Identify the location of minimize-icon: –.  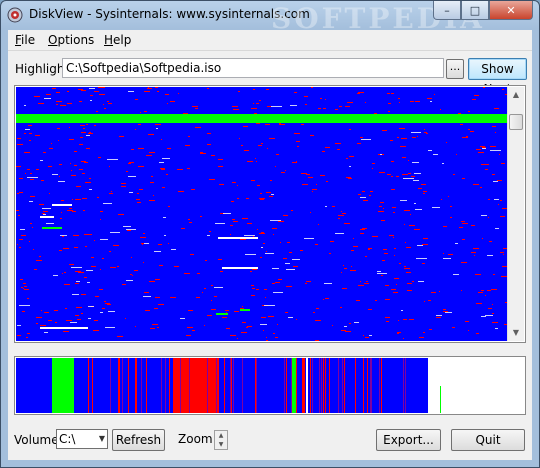
(447, 10).